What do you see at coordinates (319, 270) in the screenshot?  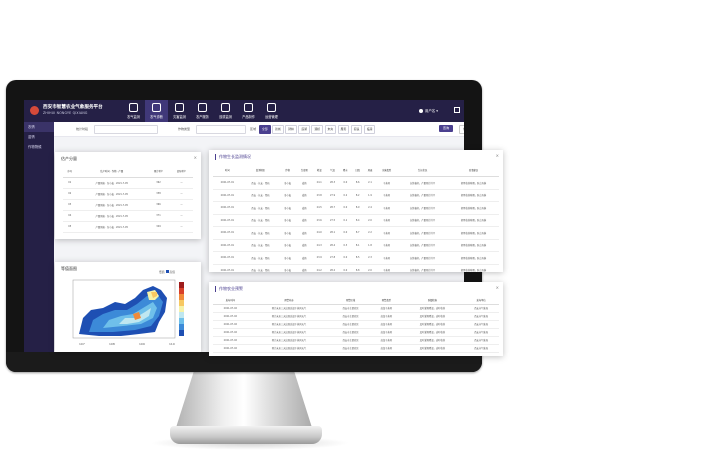 I see `table-cell: 24.2` at bounding box center [319, 270].